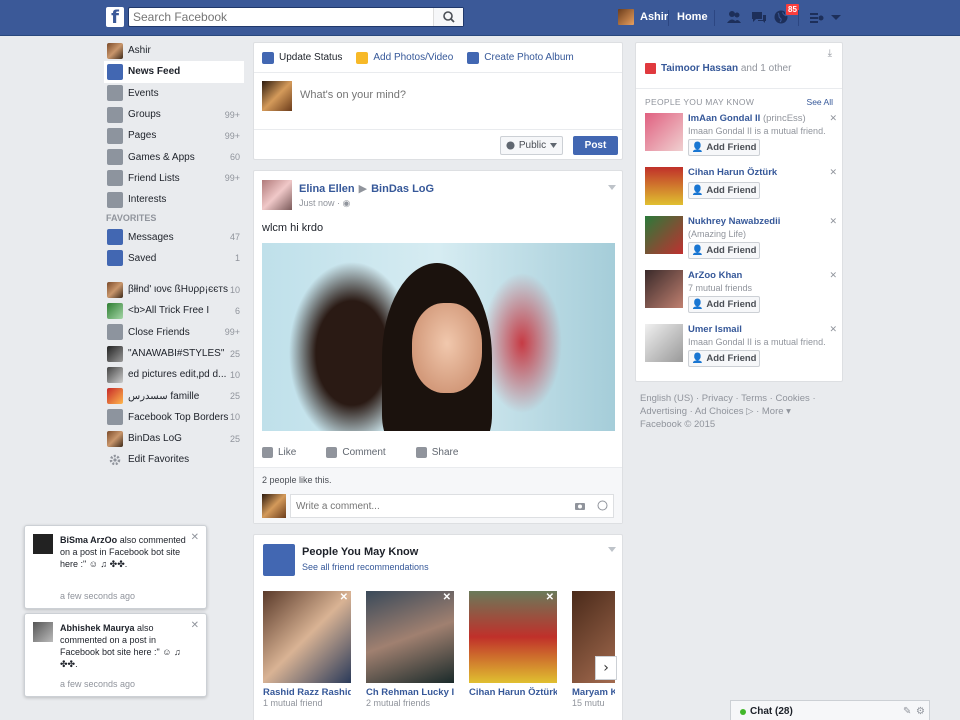 This screenshot has height=720, width=960. Describe the element at coordinates (520, 57) in the screenshot. I see `tab-create-photo-album: Create Photo Album` at that location.